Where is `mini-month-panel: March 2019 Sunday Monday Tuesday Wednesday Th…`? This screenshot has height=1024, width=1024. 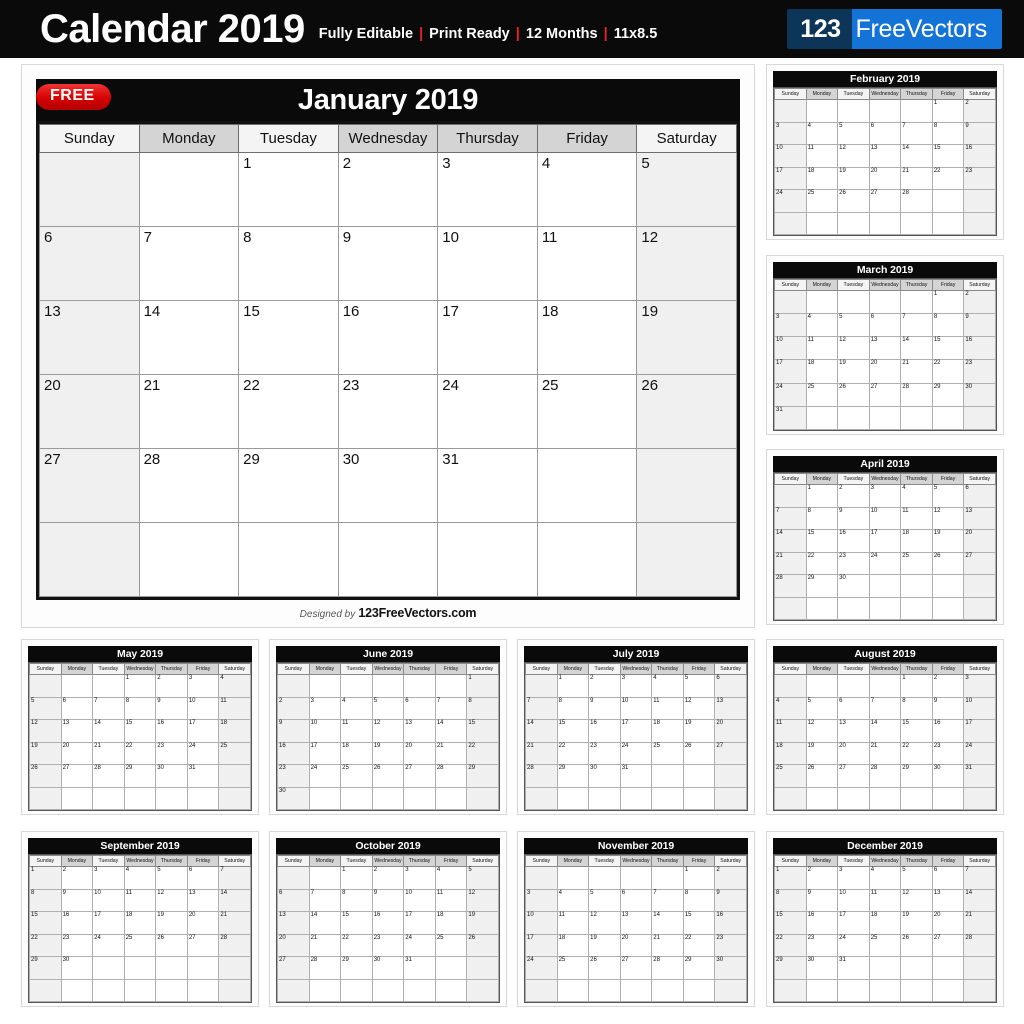 mini-month-panel: March 2019 Sunday Monday Tuesday Wednesday Th… is located at coordinates (885, 345).